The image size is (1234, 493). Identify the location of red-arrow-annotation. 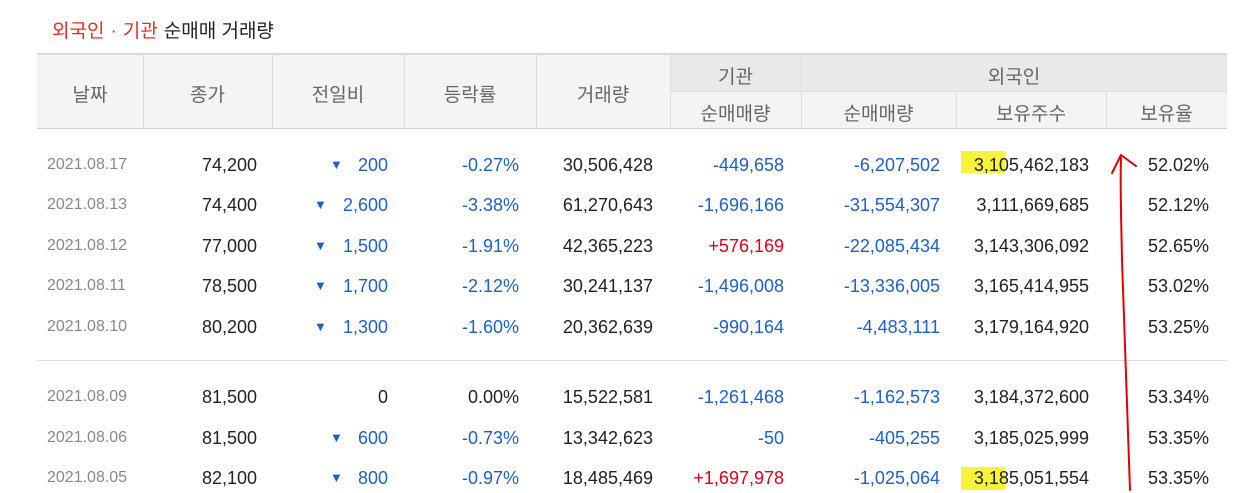
(1124, 322).